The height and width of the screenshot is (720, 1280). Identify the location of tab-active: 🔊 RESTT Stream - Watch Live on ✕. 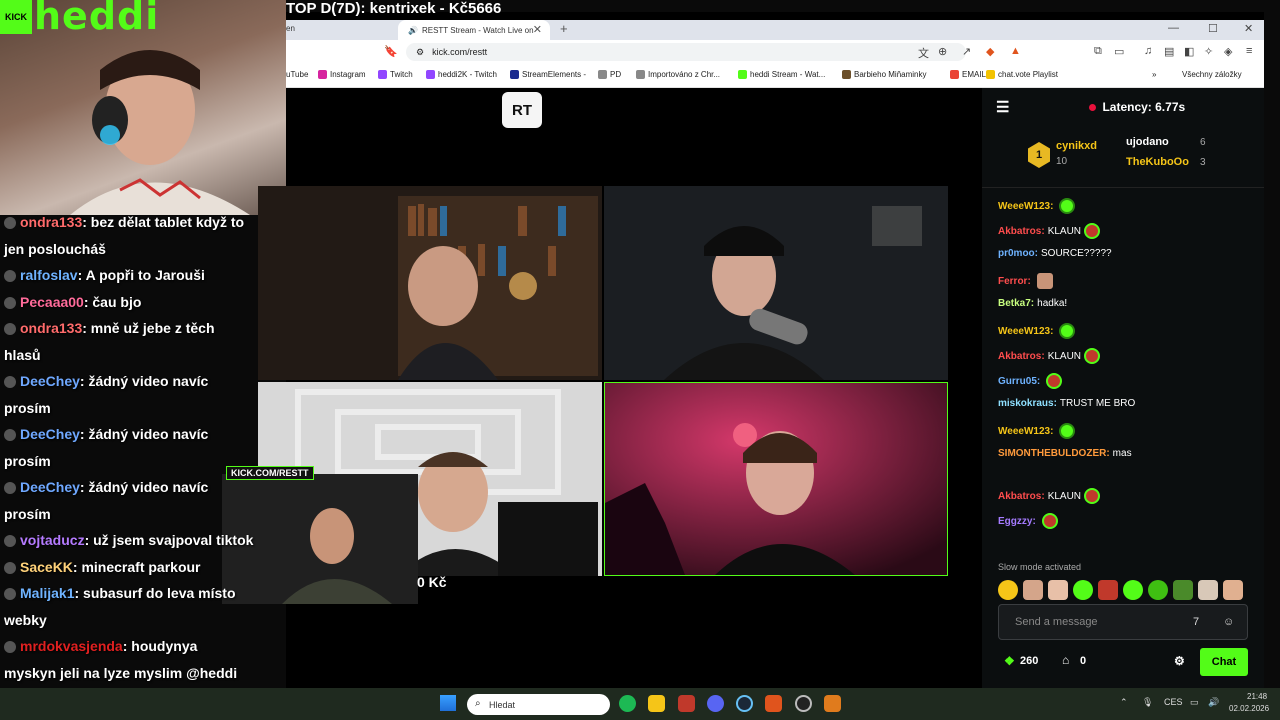
(474, 30).